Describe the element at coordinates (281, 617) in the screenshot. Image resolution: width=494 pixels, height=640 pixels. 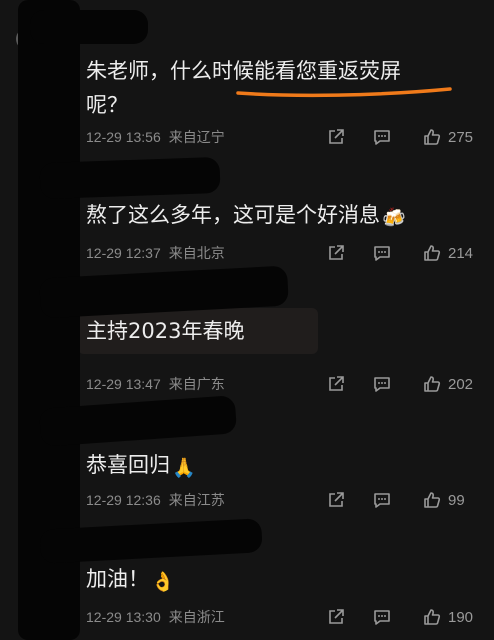
I see `comment-meta: 12-29 13:30 来自浙江 190` at that location.